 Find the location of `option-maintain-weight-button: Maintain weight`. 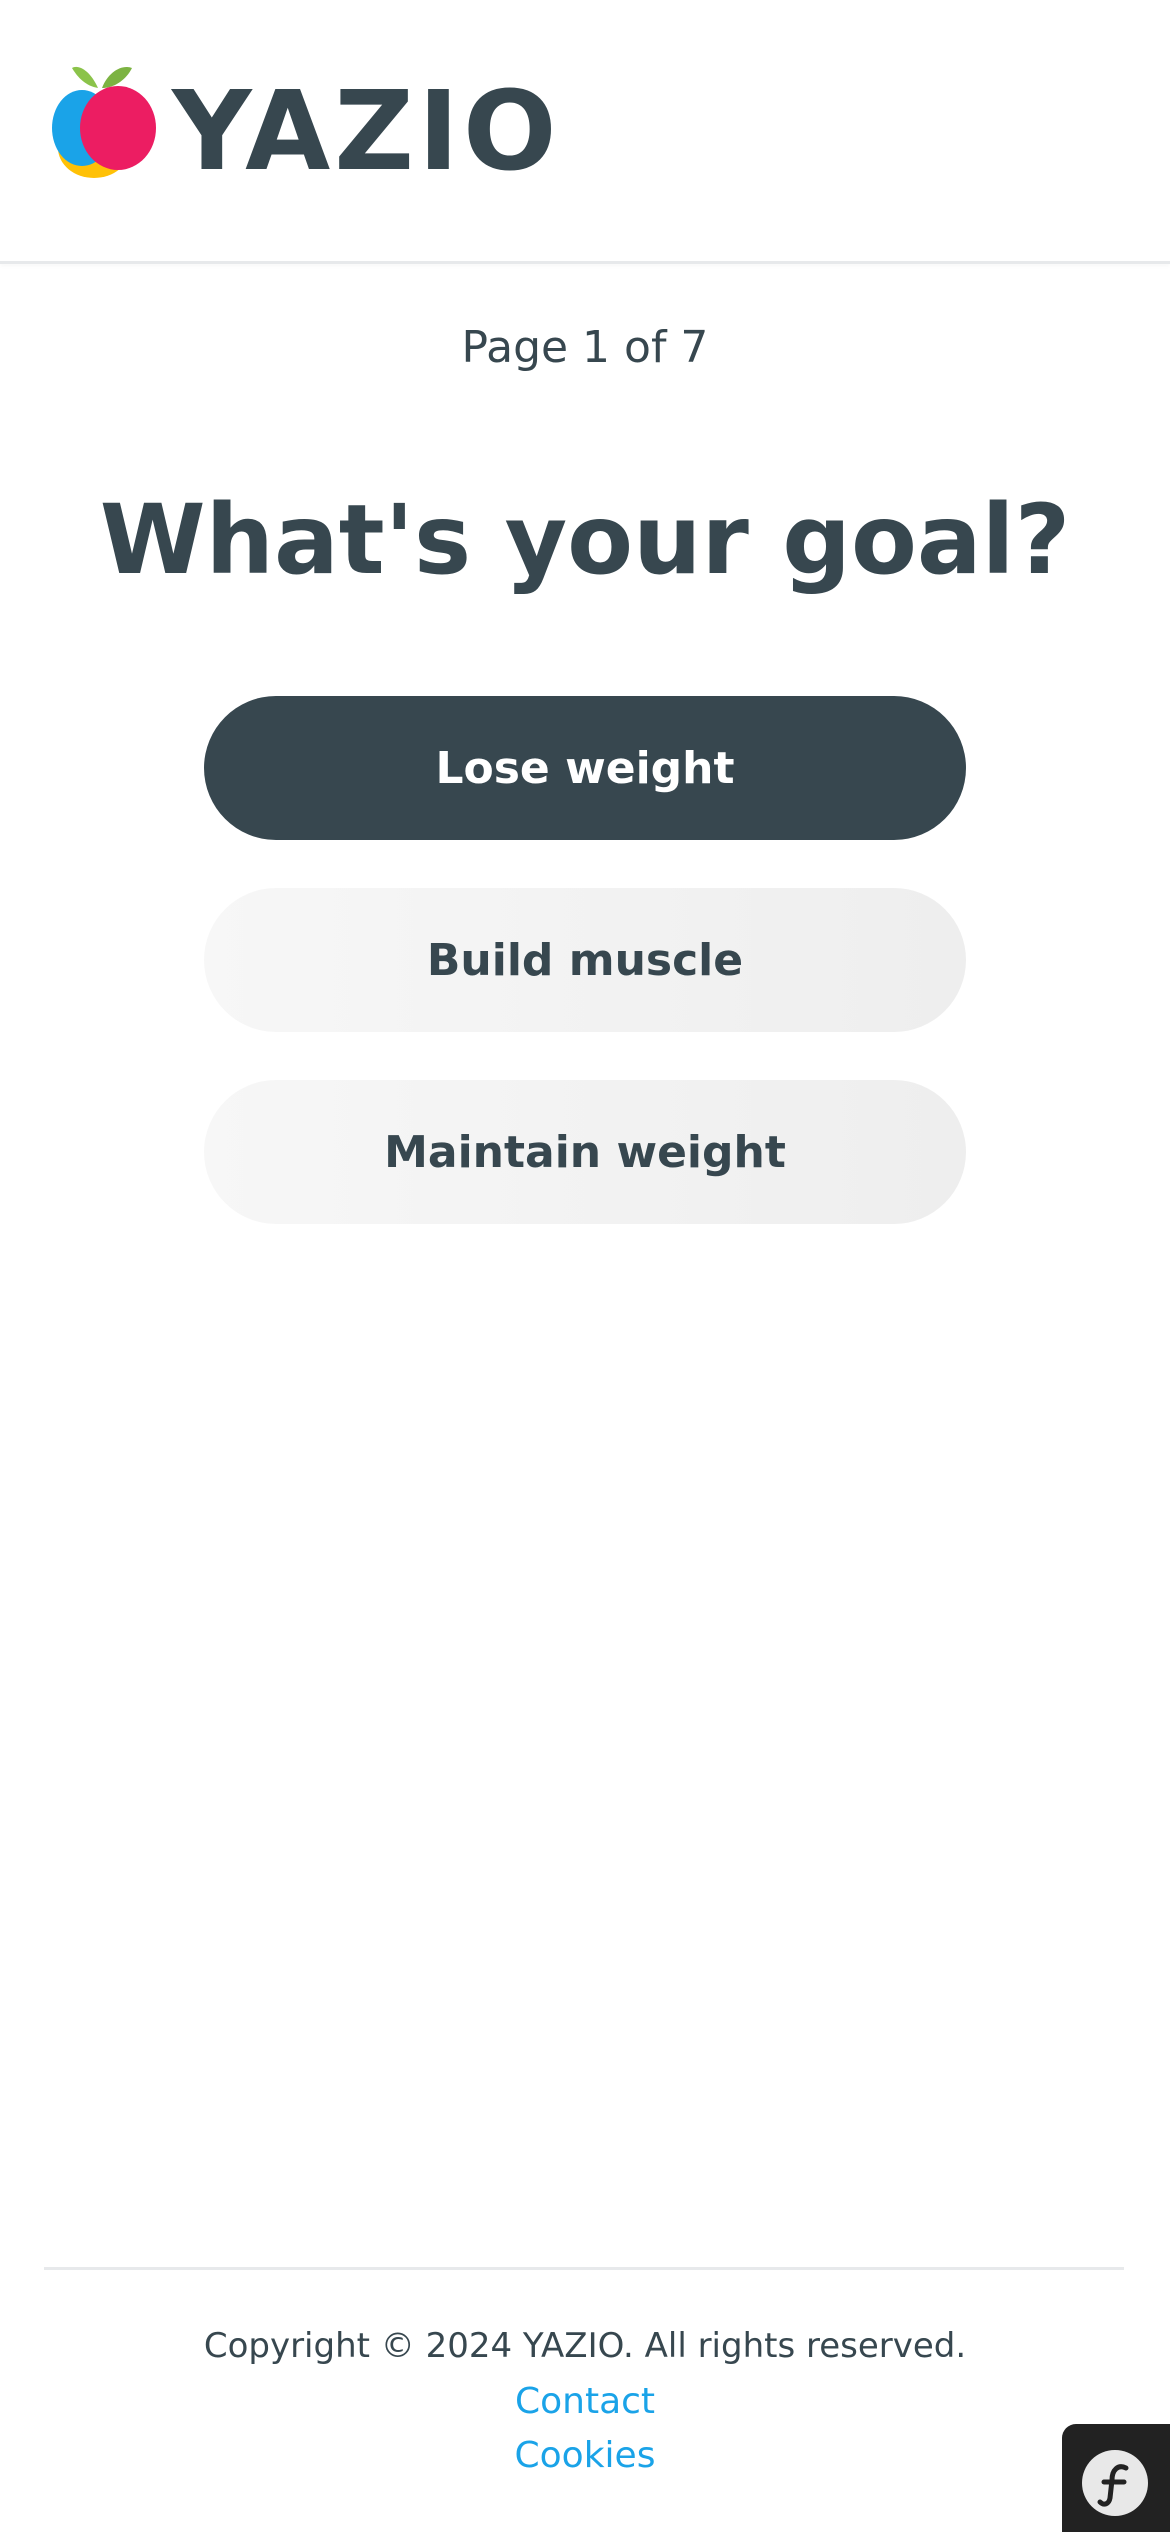

option-maintain-weight-button: Maintain weight is located at coordinates (585, 1152).